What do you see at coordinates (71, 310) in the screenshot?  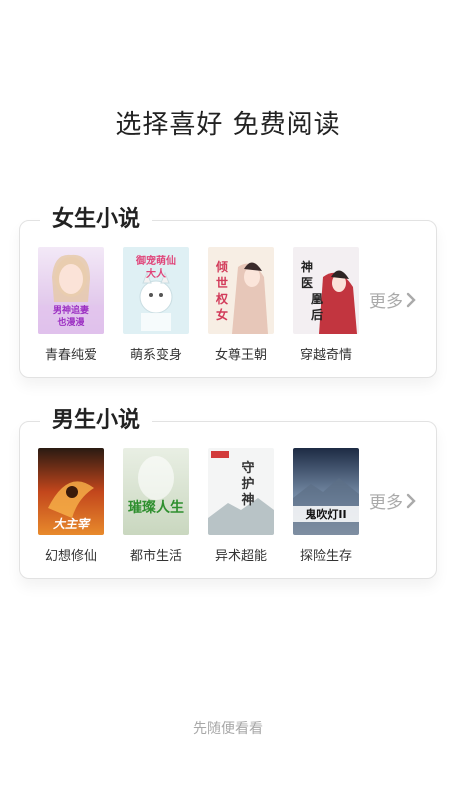 I see `svg-text: 男神追妻` at bounding box center [71, 310].